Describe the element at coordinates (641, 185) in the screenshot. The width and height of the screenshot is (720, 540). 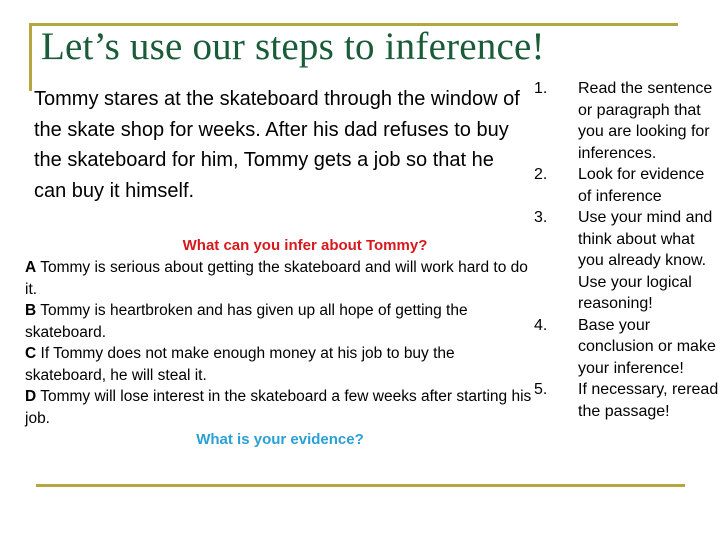
I see `step-text: Look for evidence of inference` at that location.